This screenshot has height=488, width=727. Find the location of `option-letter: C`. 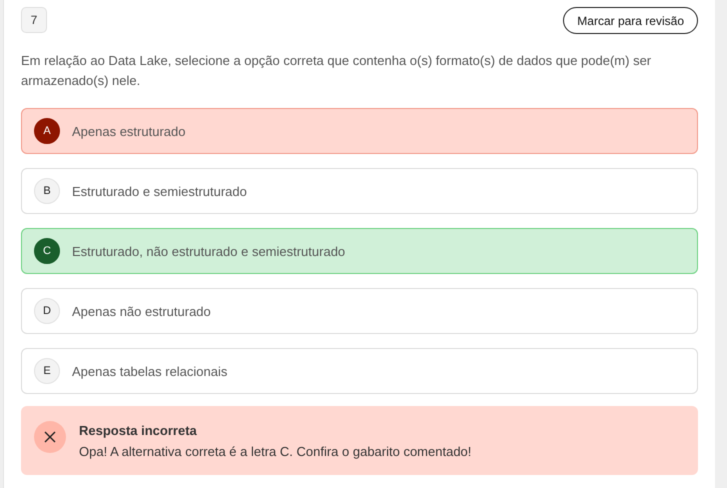

option-letter: C is located at coordinates (47, 251).